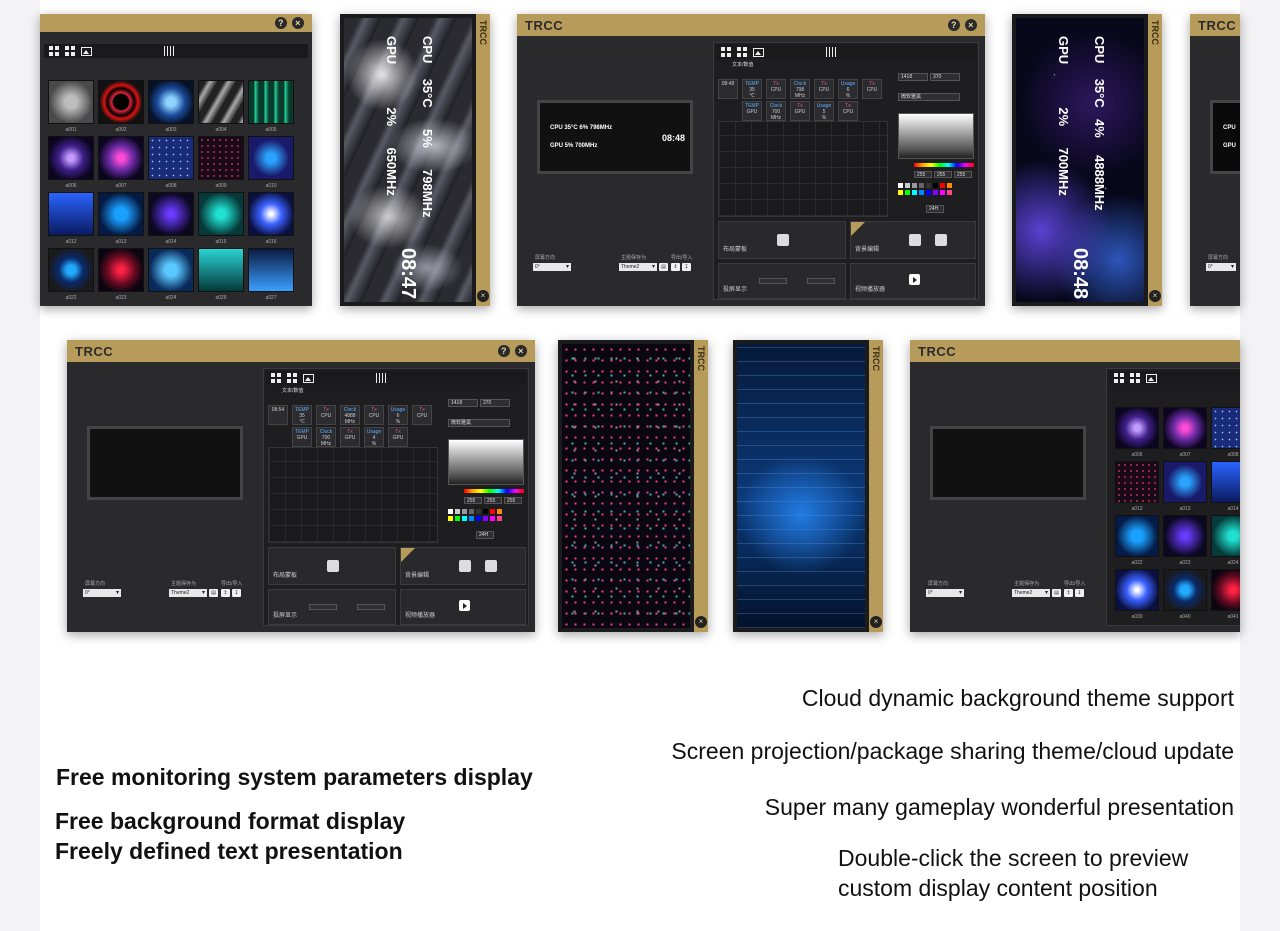  I want to click on sensor-cell: TEMP 35 ℃, so click(752, 89).